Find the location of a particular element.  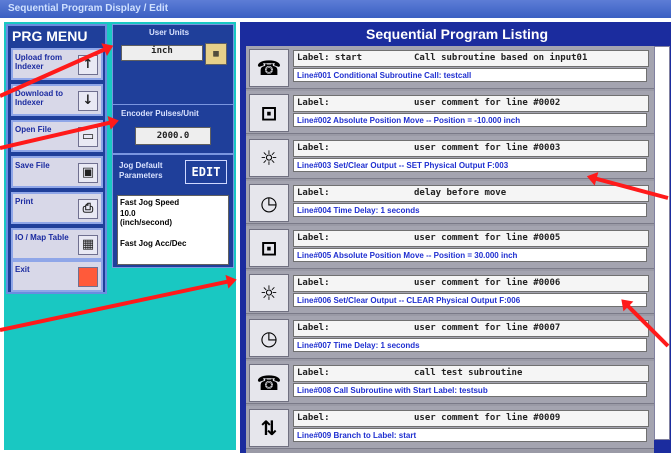

label-field: Label: call test subroutine is located at coordinates (471, 373).